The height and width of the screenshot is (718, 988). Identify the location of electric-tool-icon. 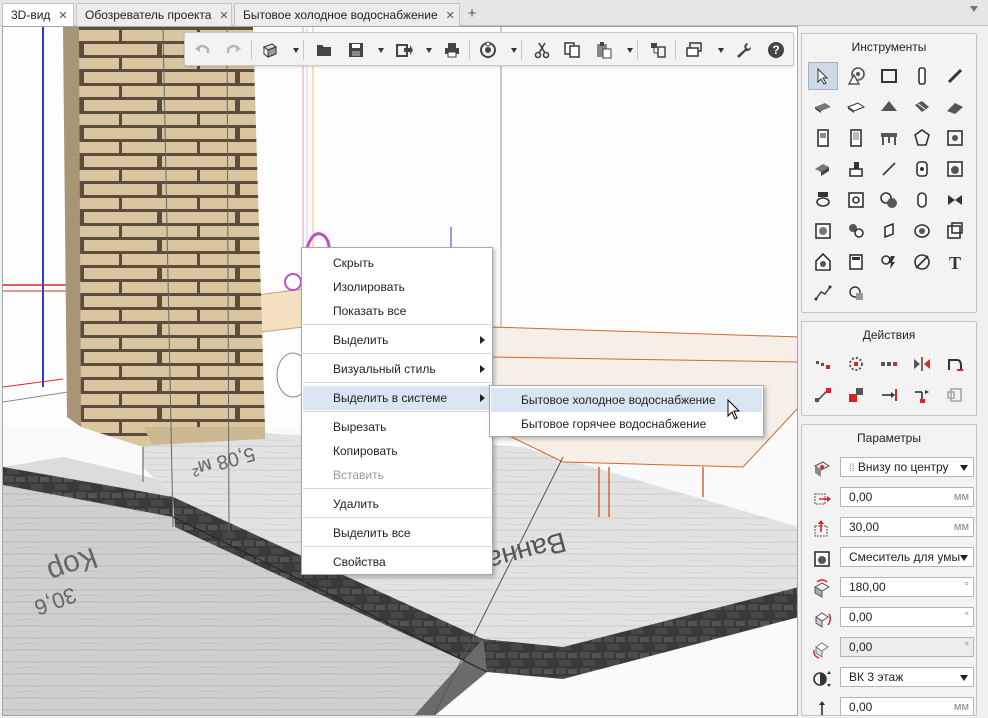
(889, 262).